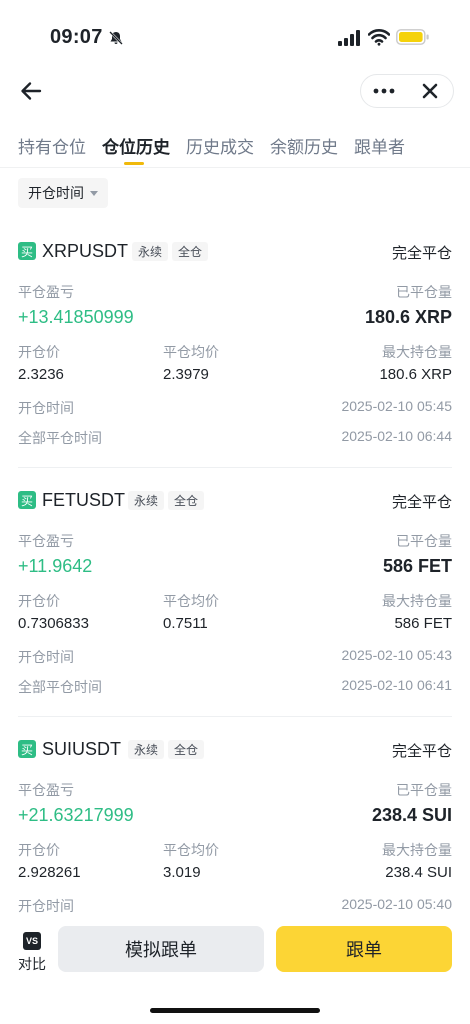  What do you see at coordinates (408, 317) in the screenshot?
I see `closed-qty-value: 180.6 XRP` at bounding box center [408, 317].